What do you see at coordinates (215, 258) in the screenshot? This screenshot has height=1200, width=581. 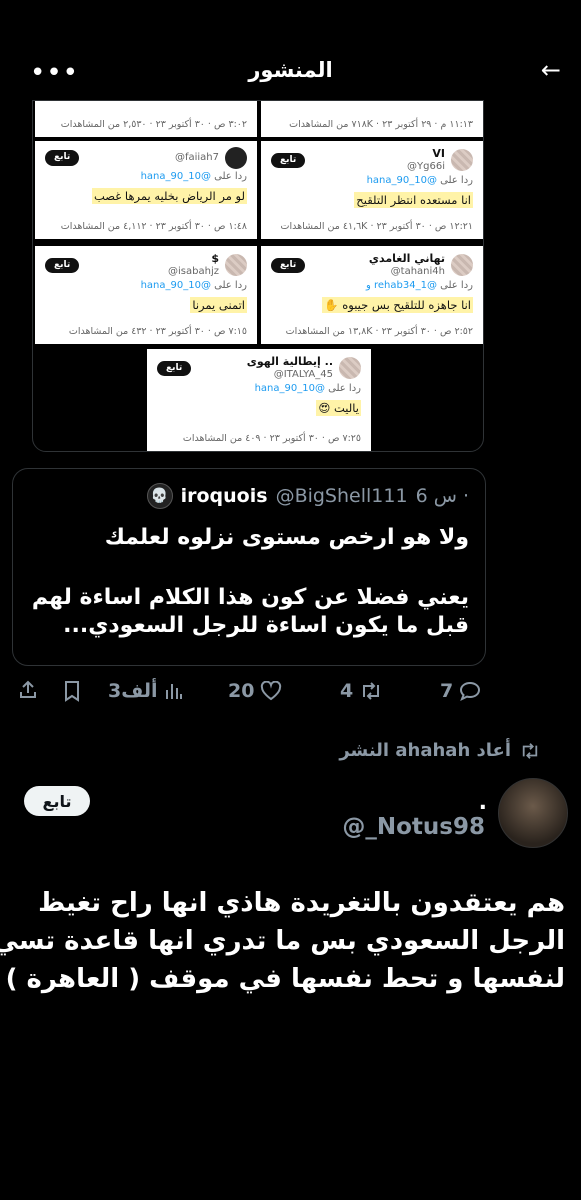 I see `card-name: $` at bounding box center [215, 258].